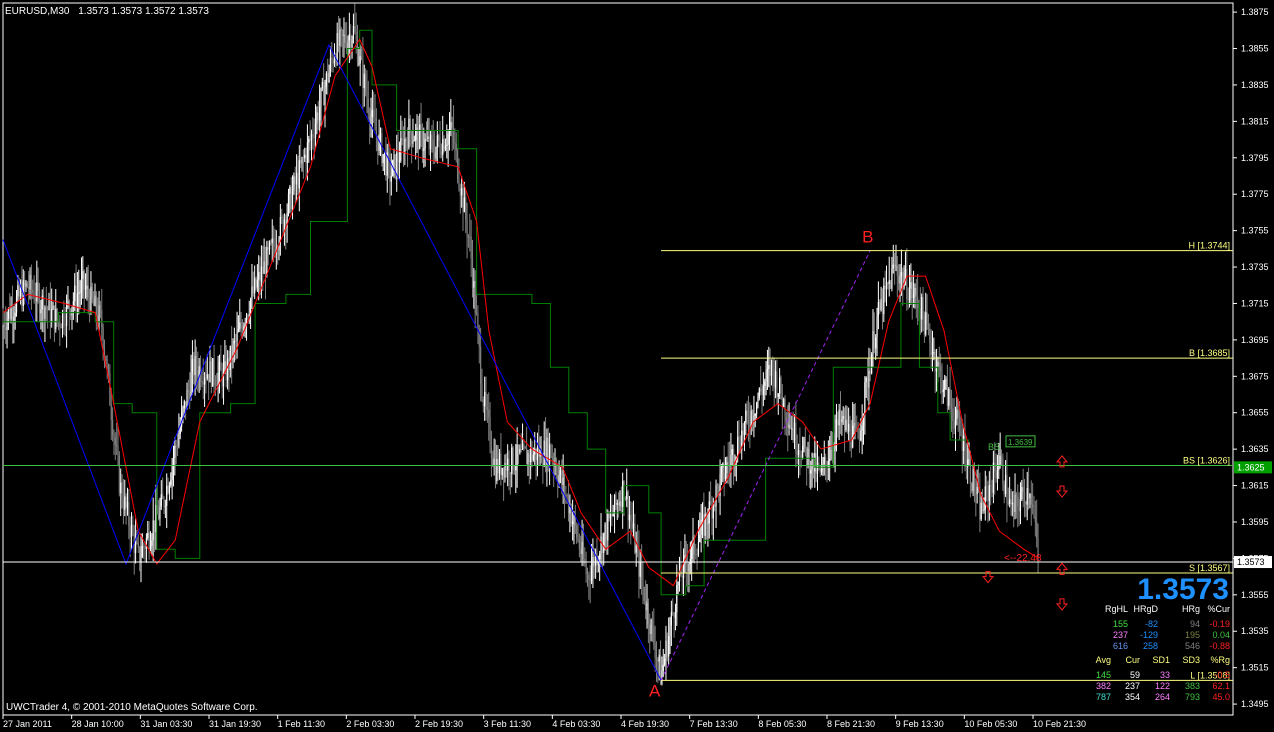 The width and height of the screenshot is (1274, 732). I want to click on stats-header: Avg, so click(1103, 660).